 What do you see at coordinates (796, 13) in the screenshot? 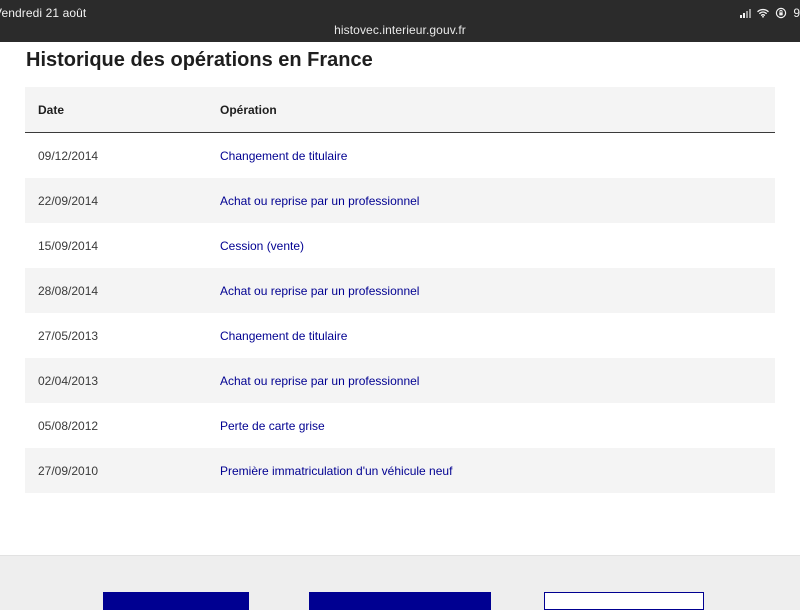
I see `battery-percentage: 9` at bounding box center [796, 13].